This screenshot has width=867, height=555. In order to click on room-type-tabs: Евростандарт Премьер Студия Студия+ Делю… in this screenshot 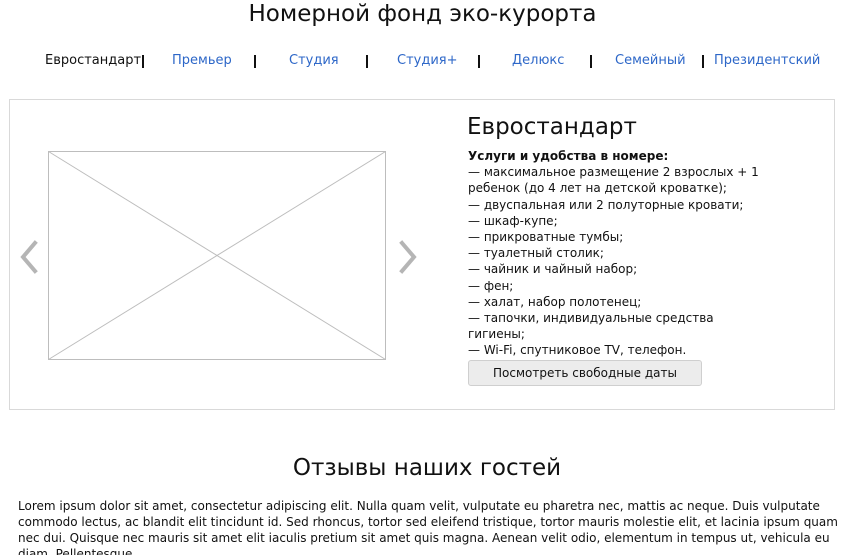, I will do `click(433, 62)`.